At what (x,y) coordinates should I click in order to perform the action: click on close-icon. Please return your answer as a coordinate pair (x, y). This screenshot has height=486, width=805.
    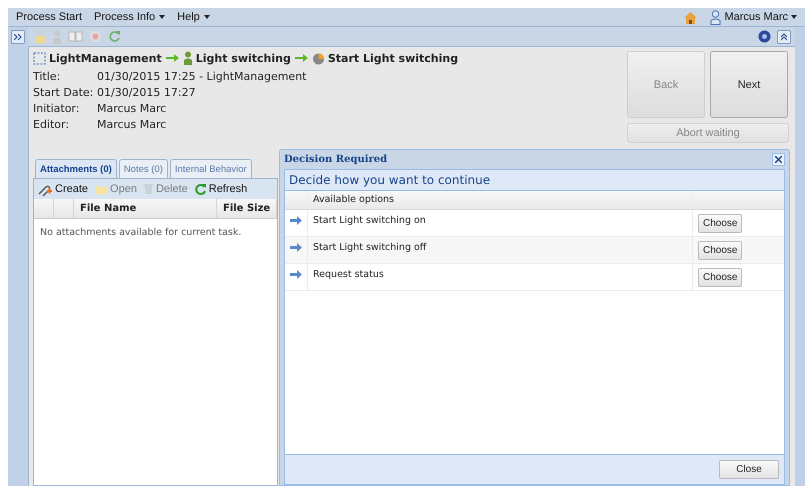
    Looking at the image, I should click on (778, 159).